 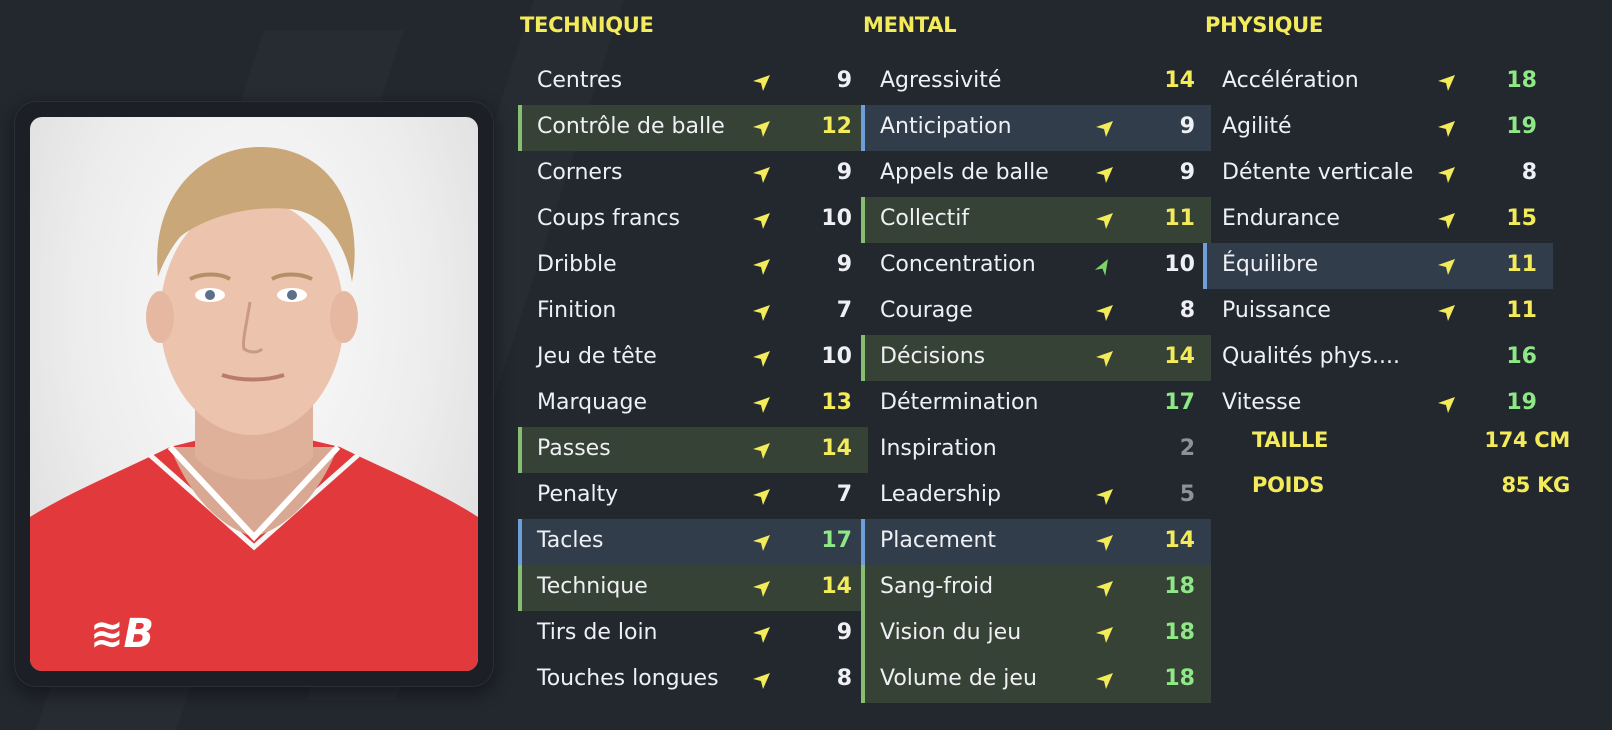 I want to click on attribute-label: Accélération, so click(x=1290, y=80).